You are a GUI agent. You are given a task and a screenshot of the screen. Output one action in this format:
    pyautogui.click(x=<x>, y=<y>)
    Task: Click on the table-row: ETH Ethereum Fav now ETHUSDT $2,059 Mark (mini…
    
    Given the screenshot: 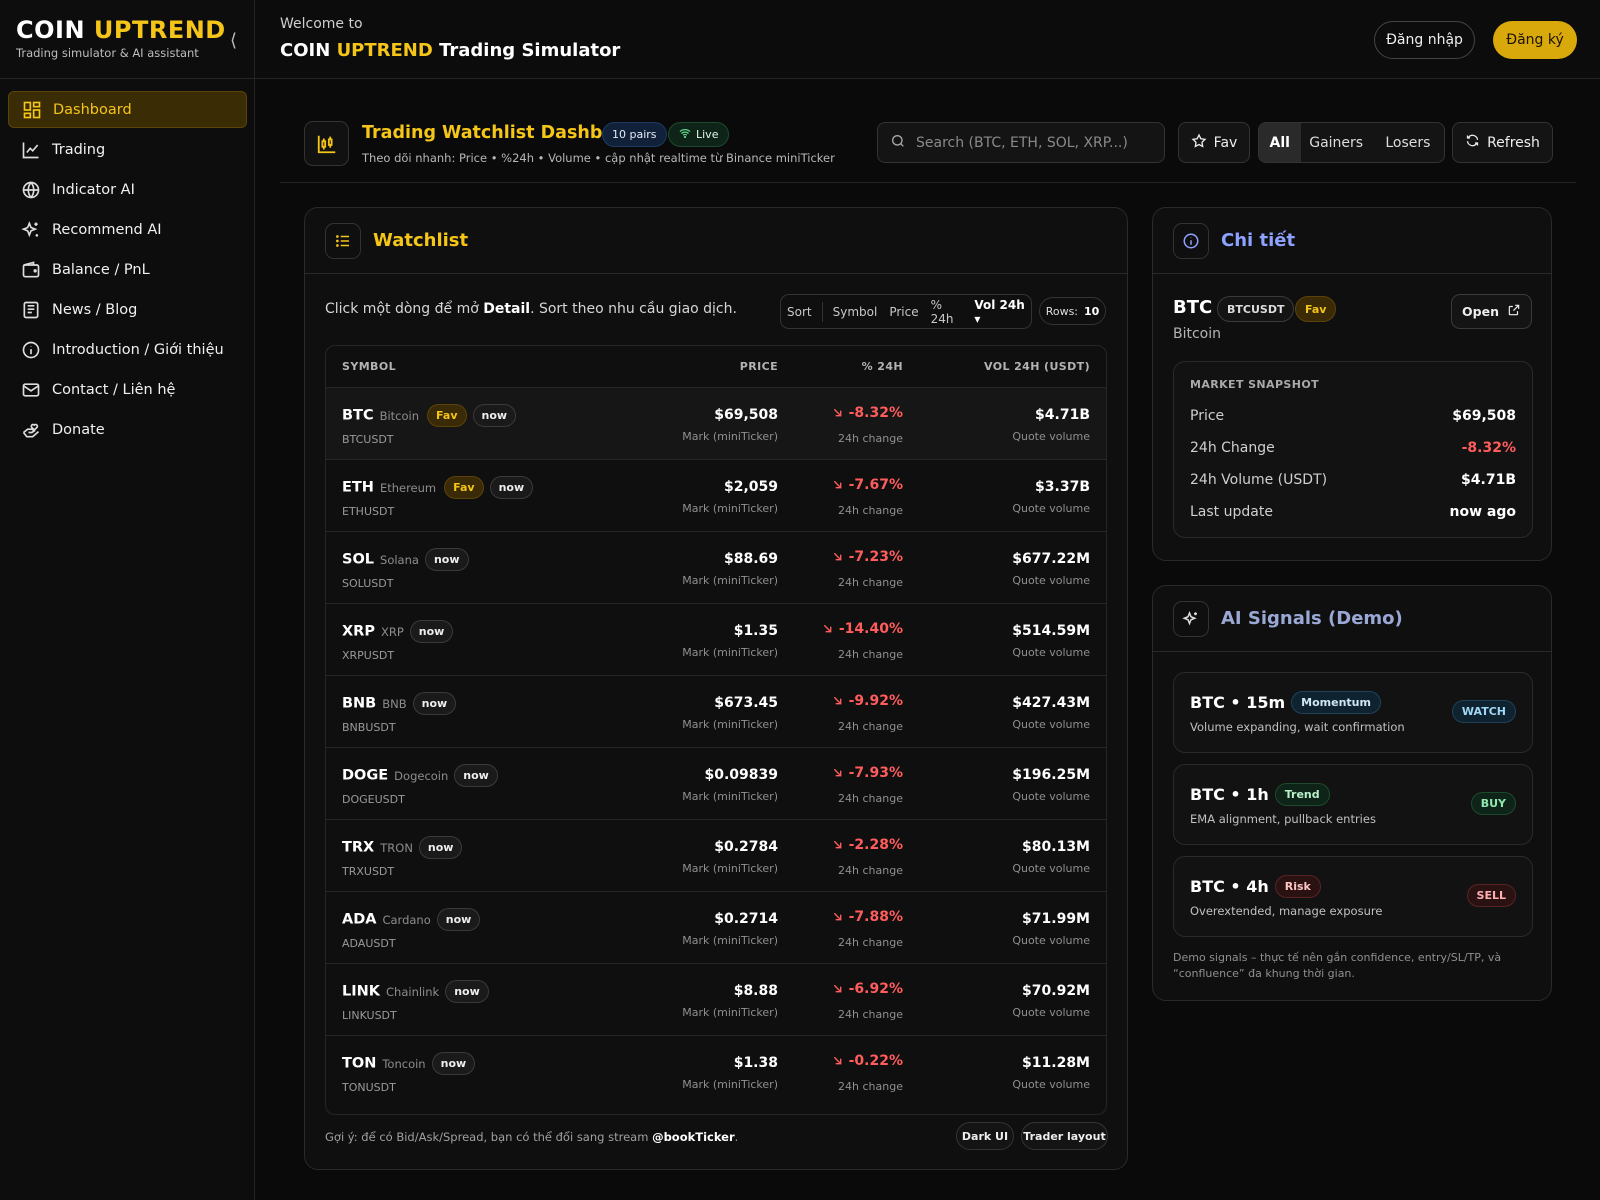 What is the action you would take?
    pyautogui.click(x=716, y=496)
    